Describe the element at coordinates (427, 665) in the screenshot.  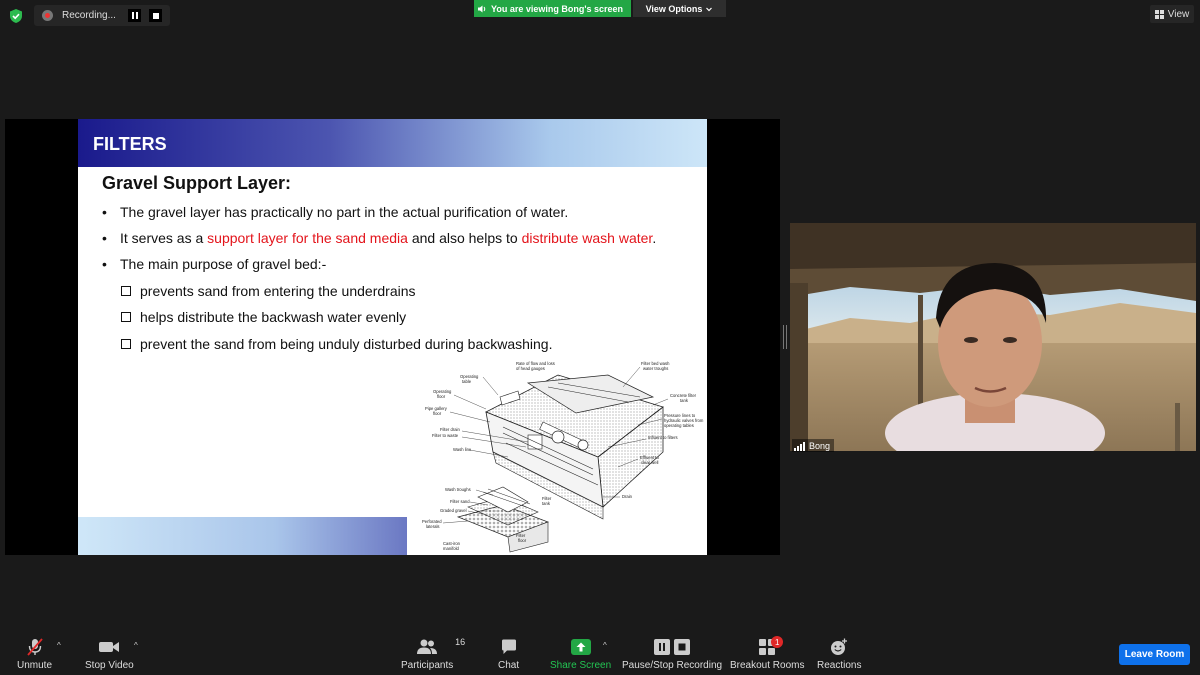
I see `participants-label: Participants` at that location.